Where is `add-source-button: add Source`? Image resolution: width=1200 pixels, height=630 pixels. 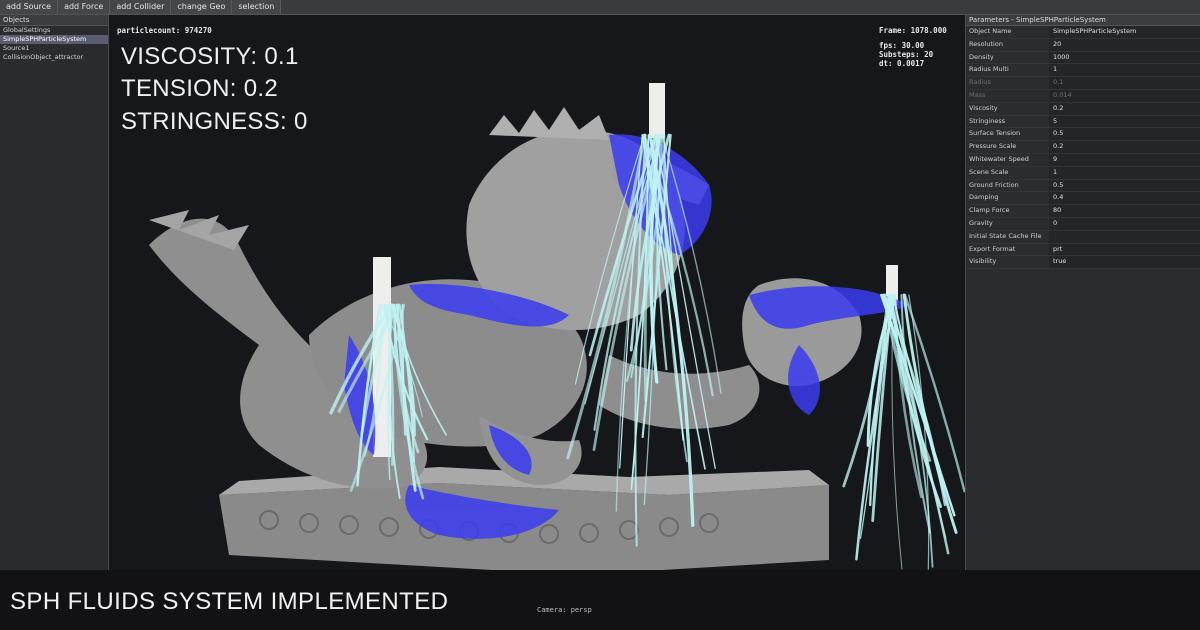 add-source-button: add Source is located at coordinates (29, 7).